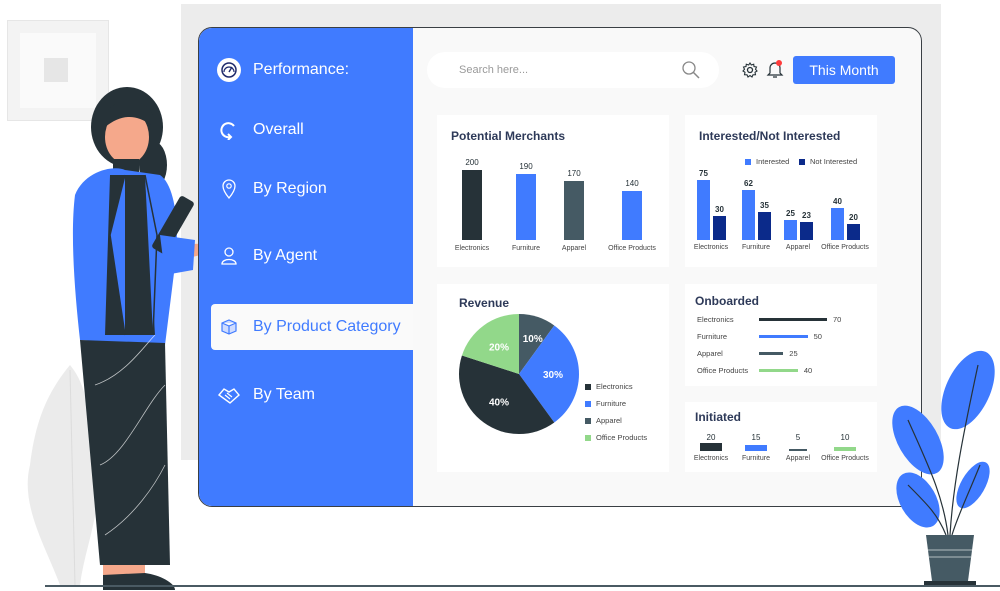 Image resolution: width=1000 pixels, height=591 pixels. What do you see at coordinates (290, 188) in the screenshot?
I see `sidebar-item-label: By Region` at bounding box center [290, 188].